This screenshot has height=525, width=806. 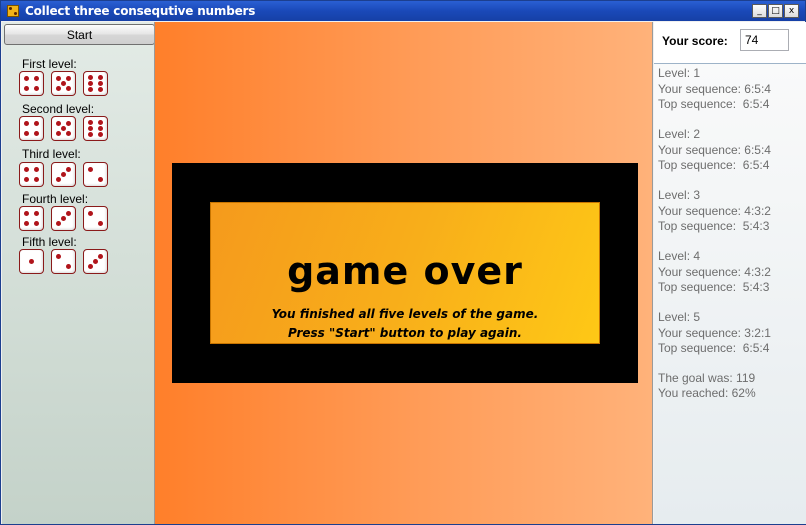 What do you see at coordinates (79, 34) in the screenshot?
I see `start-button: Start` at bounding box center [79, 34].